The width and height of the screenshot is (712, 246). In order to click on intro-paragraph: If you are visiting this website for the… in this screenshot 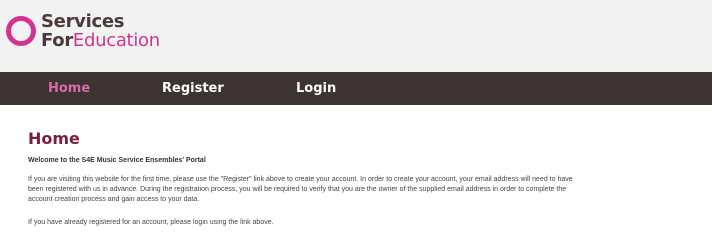, I will do `click(370, 190)`.